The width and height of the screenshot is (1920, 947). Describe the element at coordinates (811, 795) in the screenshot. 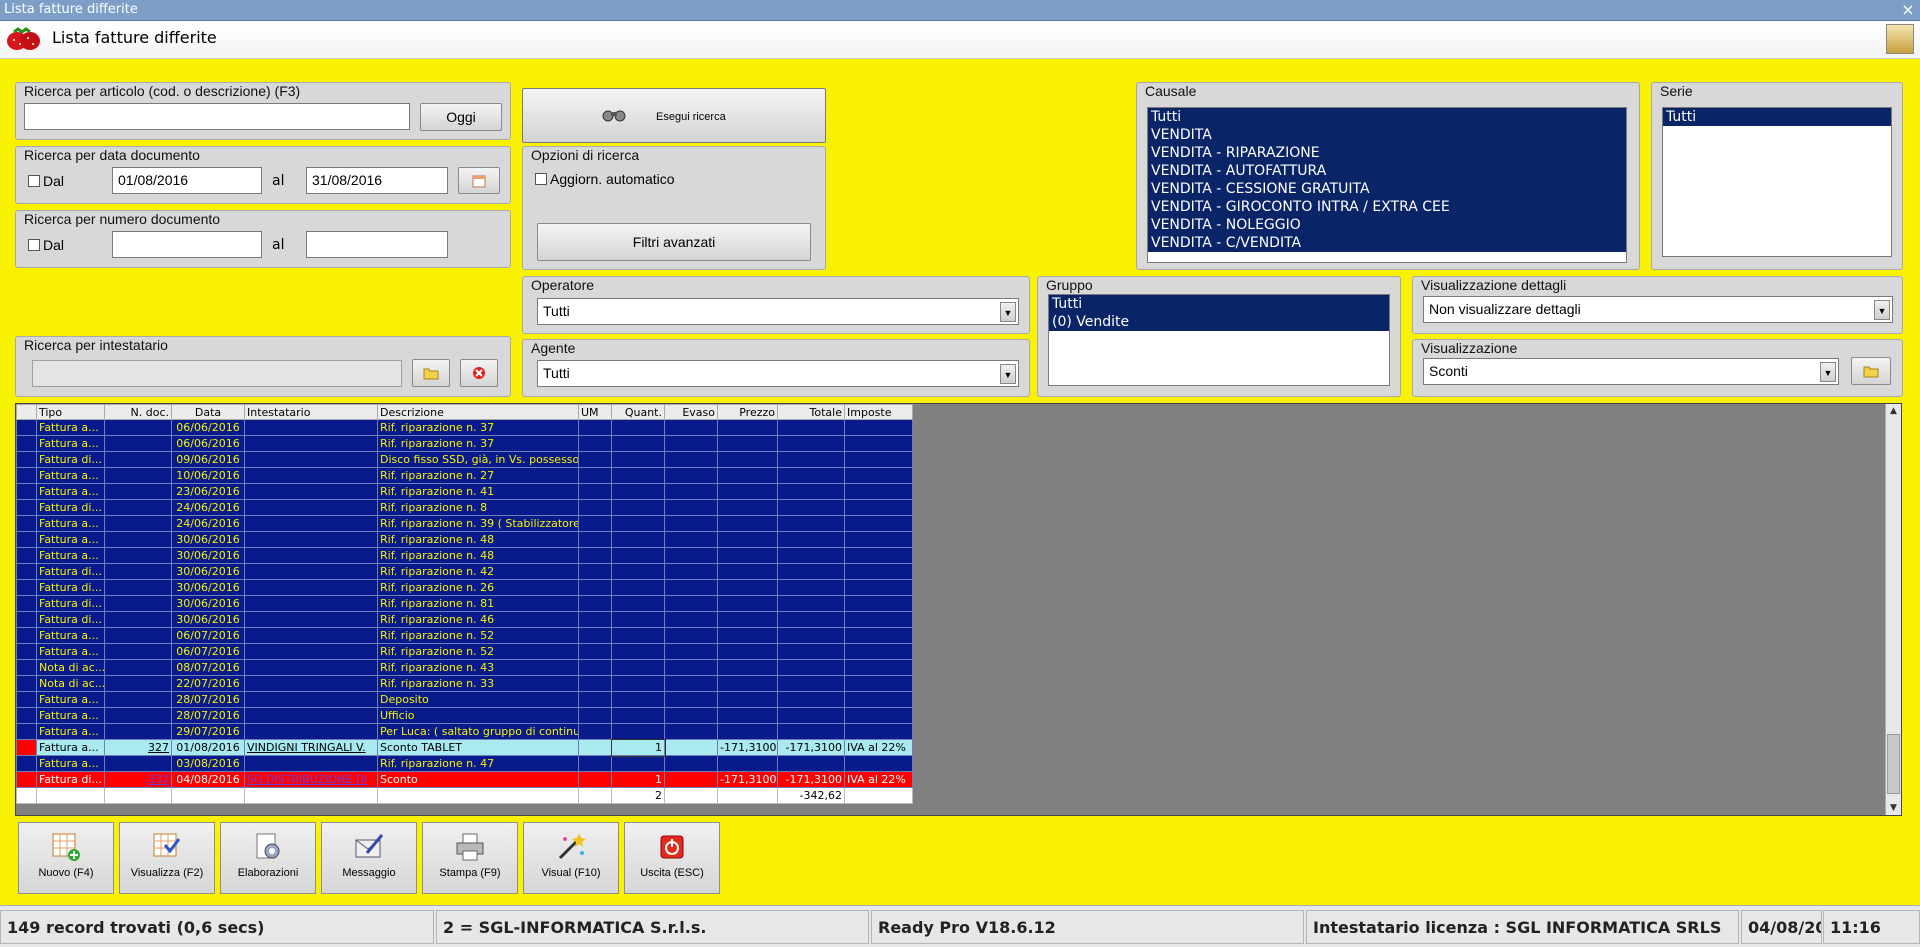

I see `table-cell: -342,62` at that location.